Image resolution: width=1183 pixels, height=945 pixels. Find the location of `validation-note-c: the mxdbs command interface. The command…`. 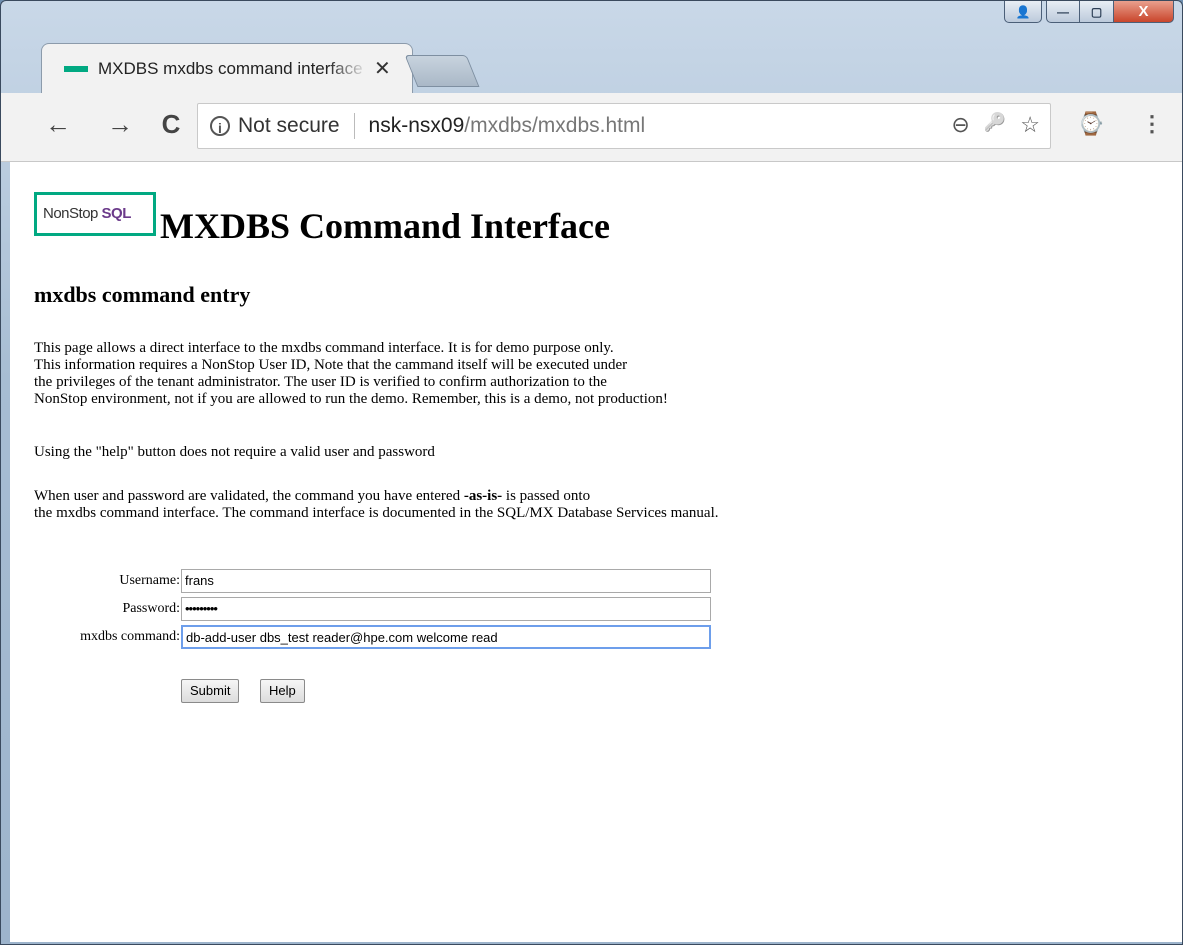

validation-note-c: the mxdbs command interface. The command… is located at coordinates (376, 513).